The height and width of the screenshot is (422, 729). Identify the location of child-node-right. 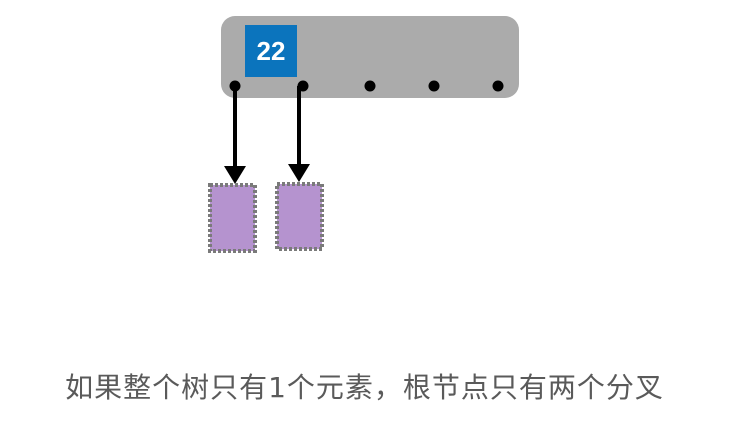
(299, 216).